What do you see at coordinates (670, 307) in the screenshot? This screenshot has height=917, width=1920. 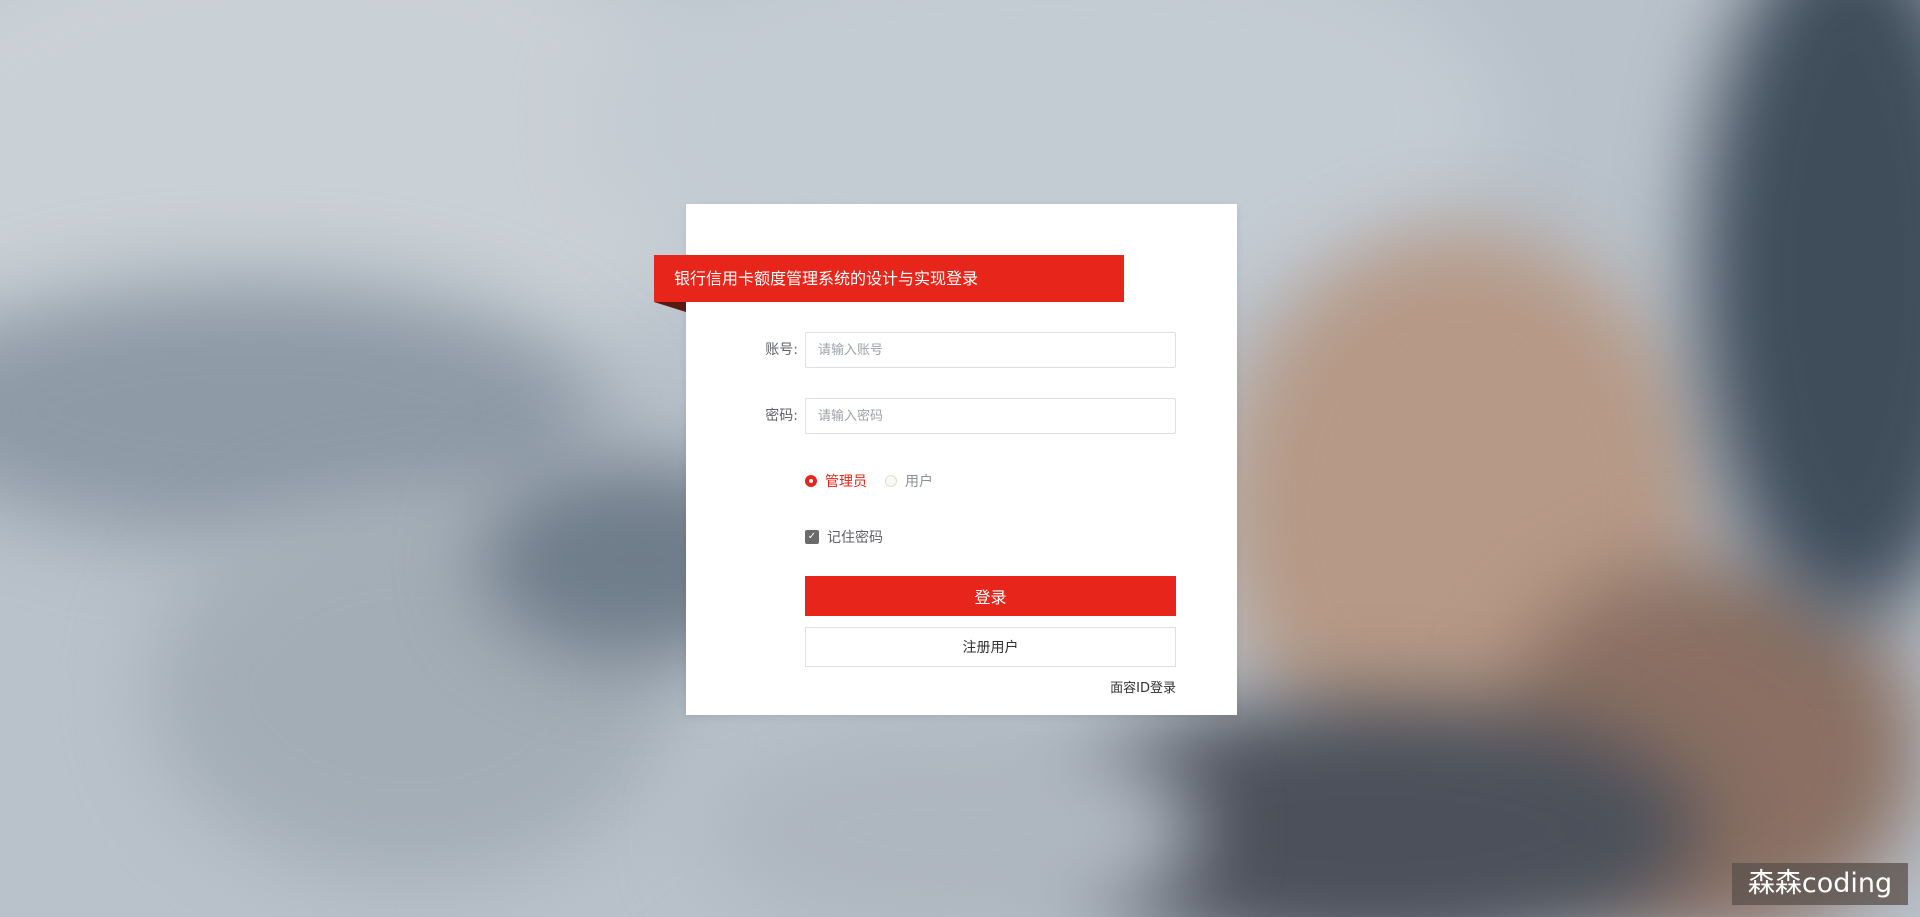 I see `ribbon-fold` at bounding box center [670, 307].